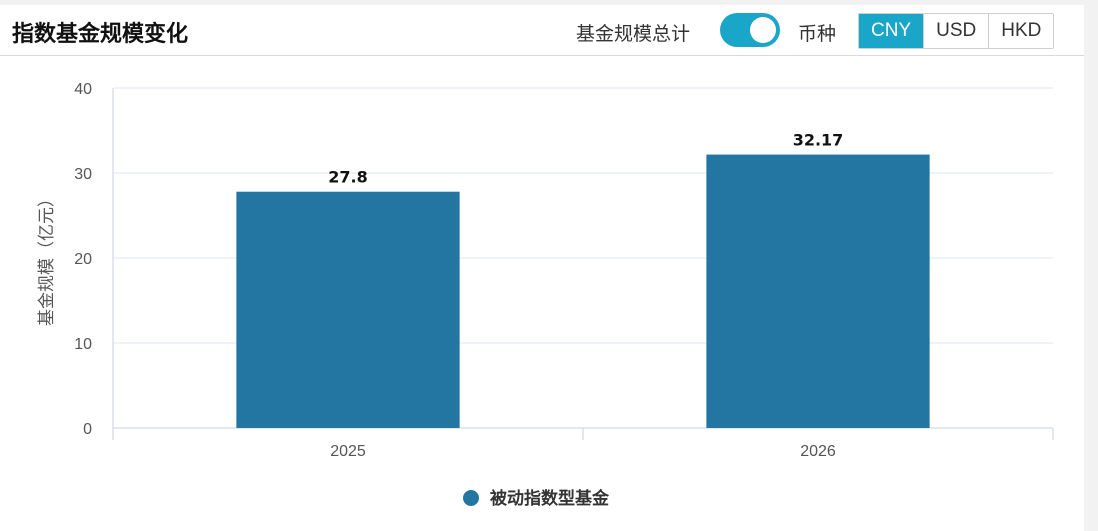 Image resolution: width=1098 pixels, height=531 pixels. I want to click on legend-label: 被动指数型基金, so click(550, 498).